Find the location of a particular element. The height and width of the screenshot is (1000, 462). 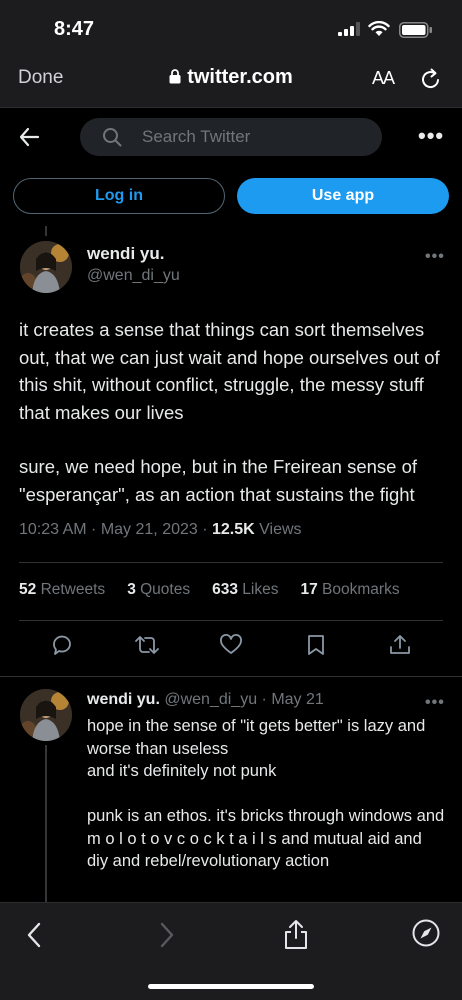

reply-author-name: wendi yu. is located at coordinates (123, 699).